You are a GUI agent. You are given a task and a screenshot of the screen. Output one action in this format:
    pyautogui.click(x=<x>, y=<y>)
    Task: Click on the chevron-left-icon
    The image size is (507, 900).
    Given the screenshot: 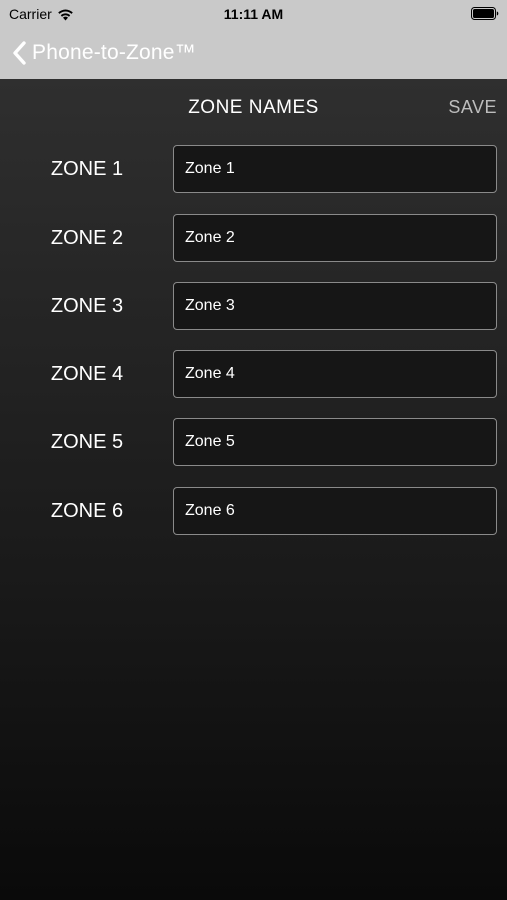 What is the action you would take?
    pyautogui.click(x=19, y=53)
    